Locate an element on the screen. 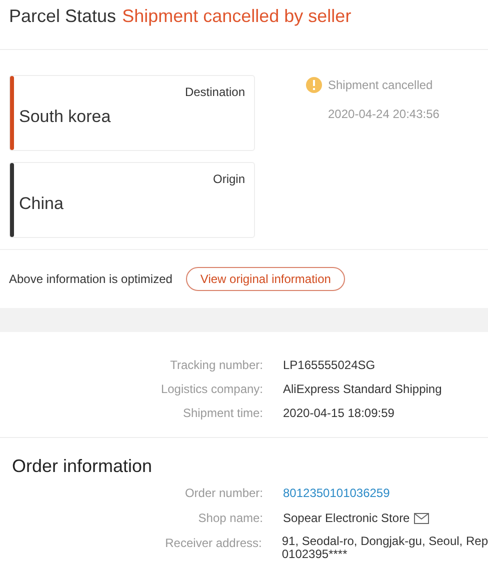  location-label: Destination is located at coordinates (214, 92).